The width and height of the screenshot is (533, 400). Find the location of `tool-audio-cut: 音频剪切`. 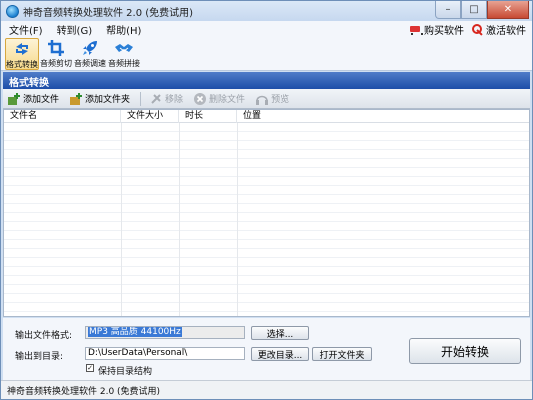

tool-audio-cut: 音频剪切 is located at coordinates (56, 54).